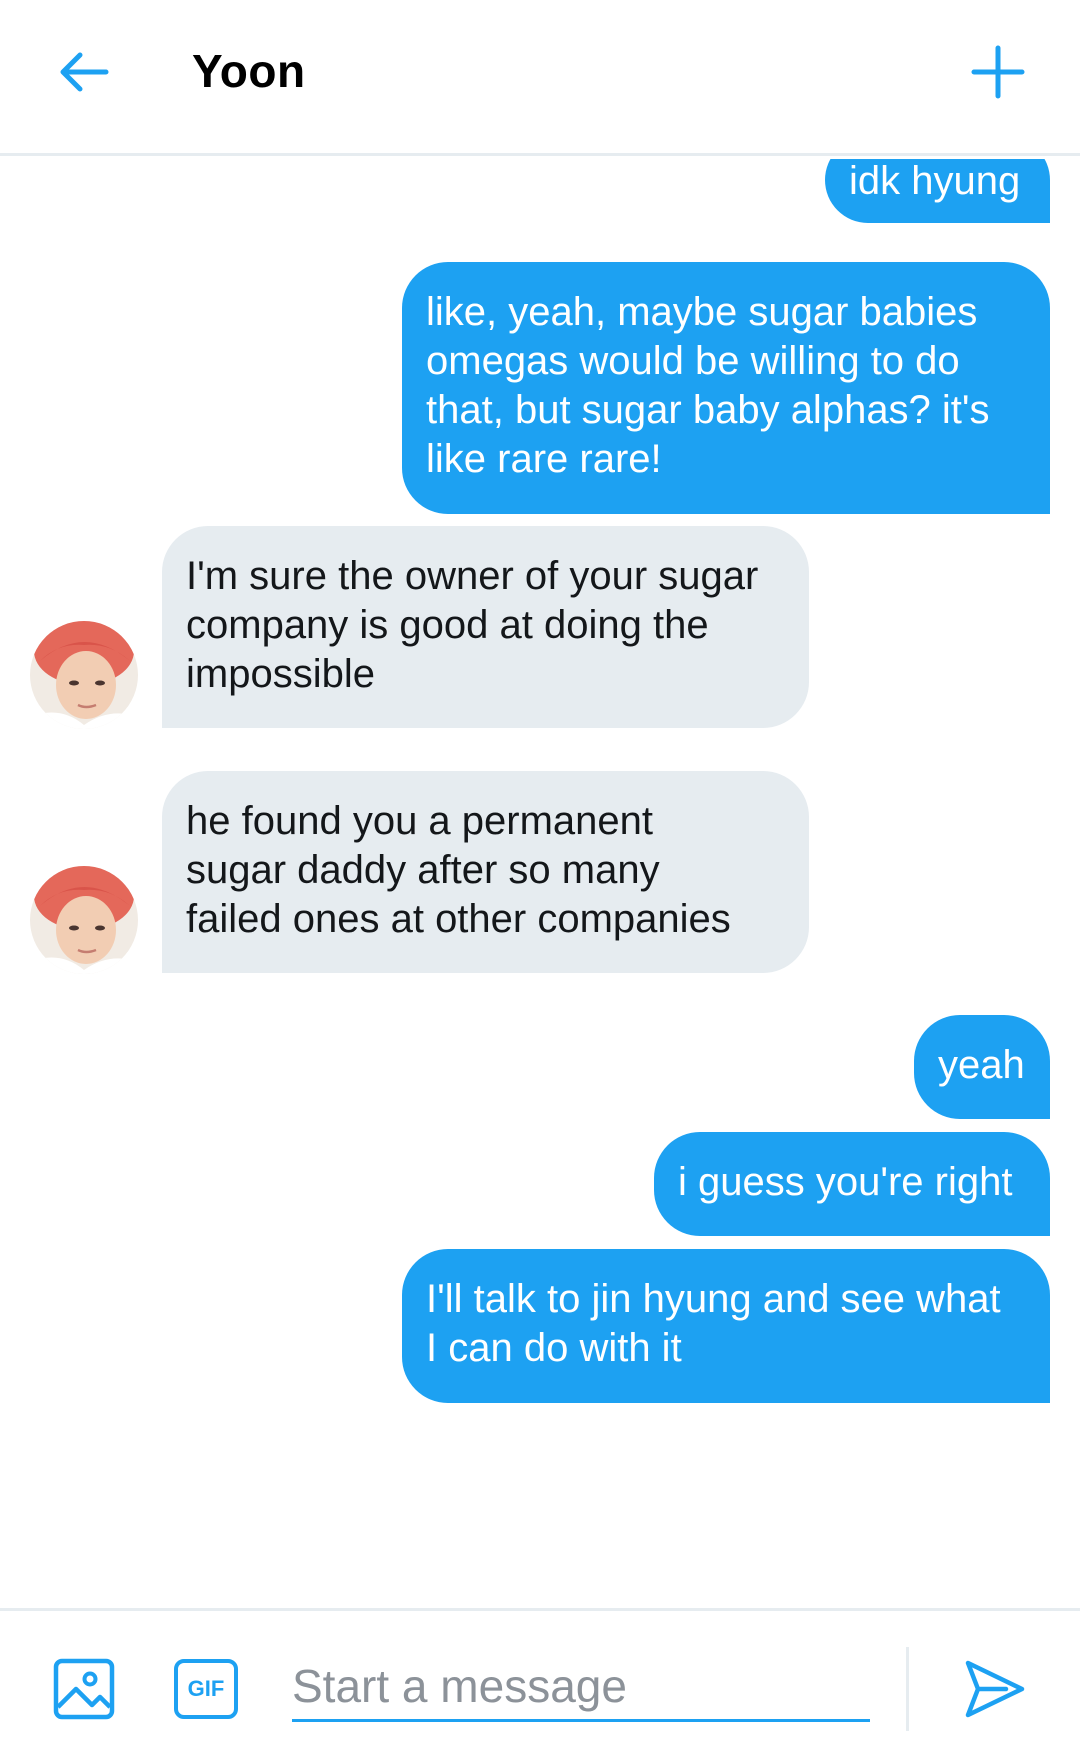 The image size is (1080, 1749). I want to click on send-button, so click(994, 1689).